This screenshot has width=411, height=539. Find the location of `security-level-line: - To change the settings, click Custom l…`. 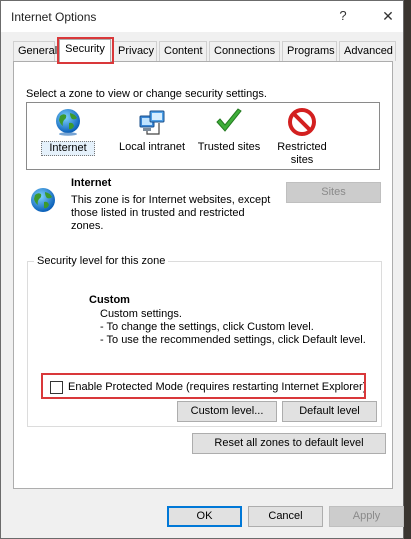

security-level-line: - To change the settings, click Custom l… is located at coordinates (207, 327).